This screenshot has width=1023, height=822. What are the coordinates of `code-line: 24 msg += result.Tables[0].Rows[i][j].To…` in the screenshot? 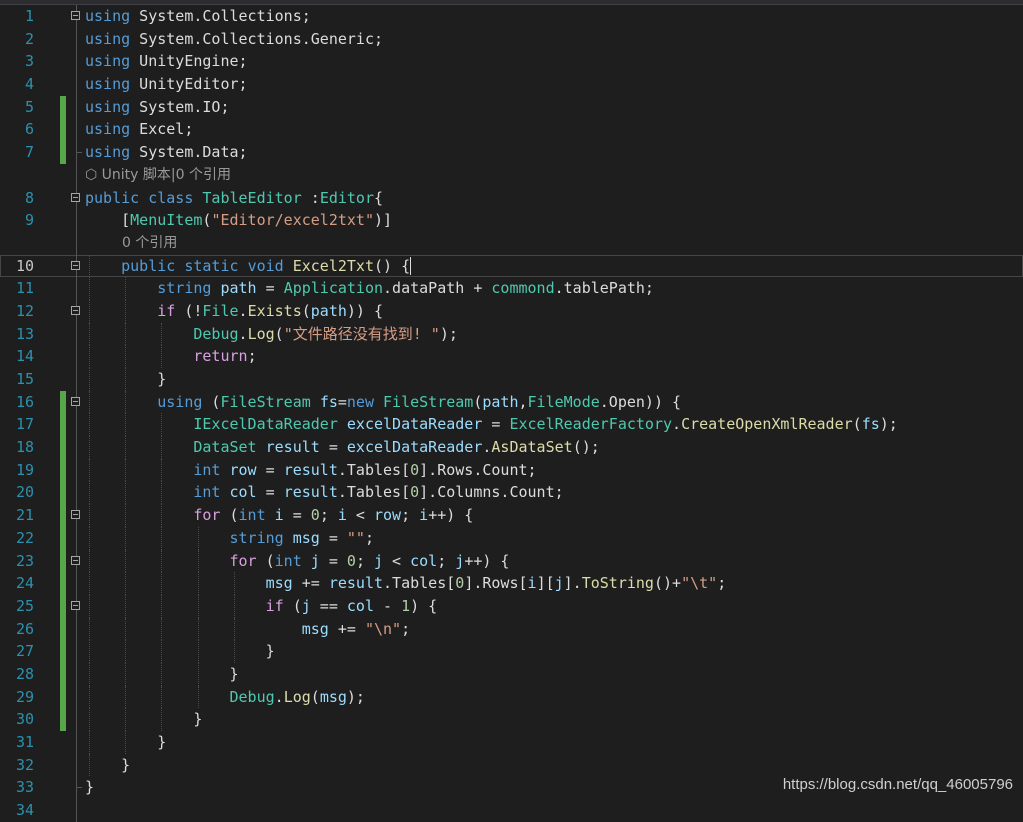 It's located at (511, 583).